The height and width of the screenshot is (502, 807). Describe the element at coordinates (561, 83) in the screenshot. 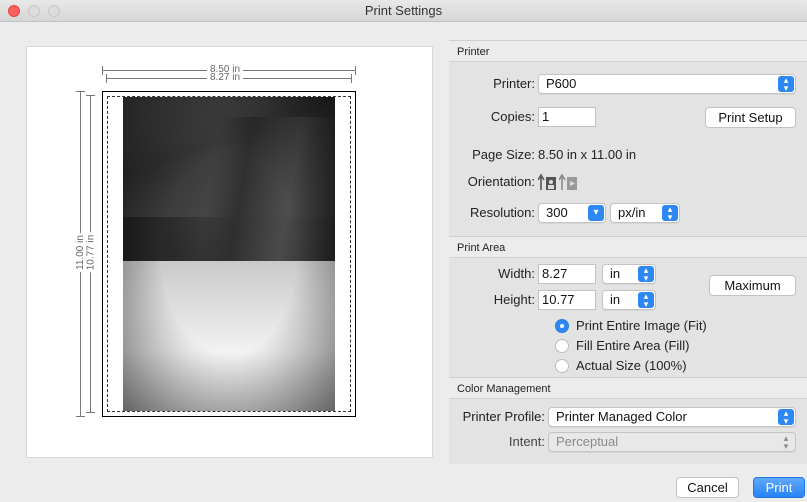

I see `printer-select-value: P600` at that location.